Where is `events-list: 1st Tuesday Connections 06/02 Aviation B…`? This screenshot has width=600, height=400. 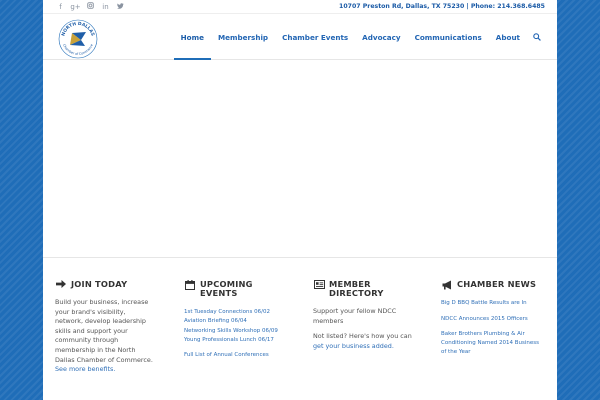
events-list: 1st Tuesday Connections 06/02 Aviation B… is located at coordinates (239, 334).